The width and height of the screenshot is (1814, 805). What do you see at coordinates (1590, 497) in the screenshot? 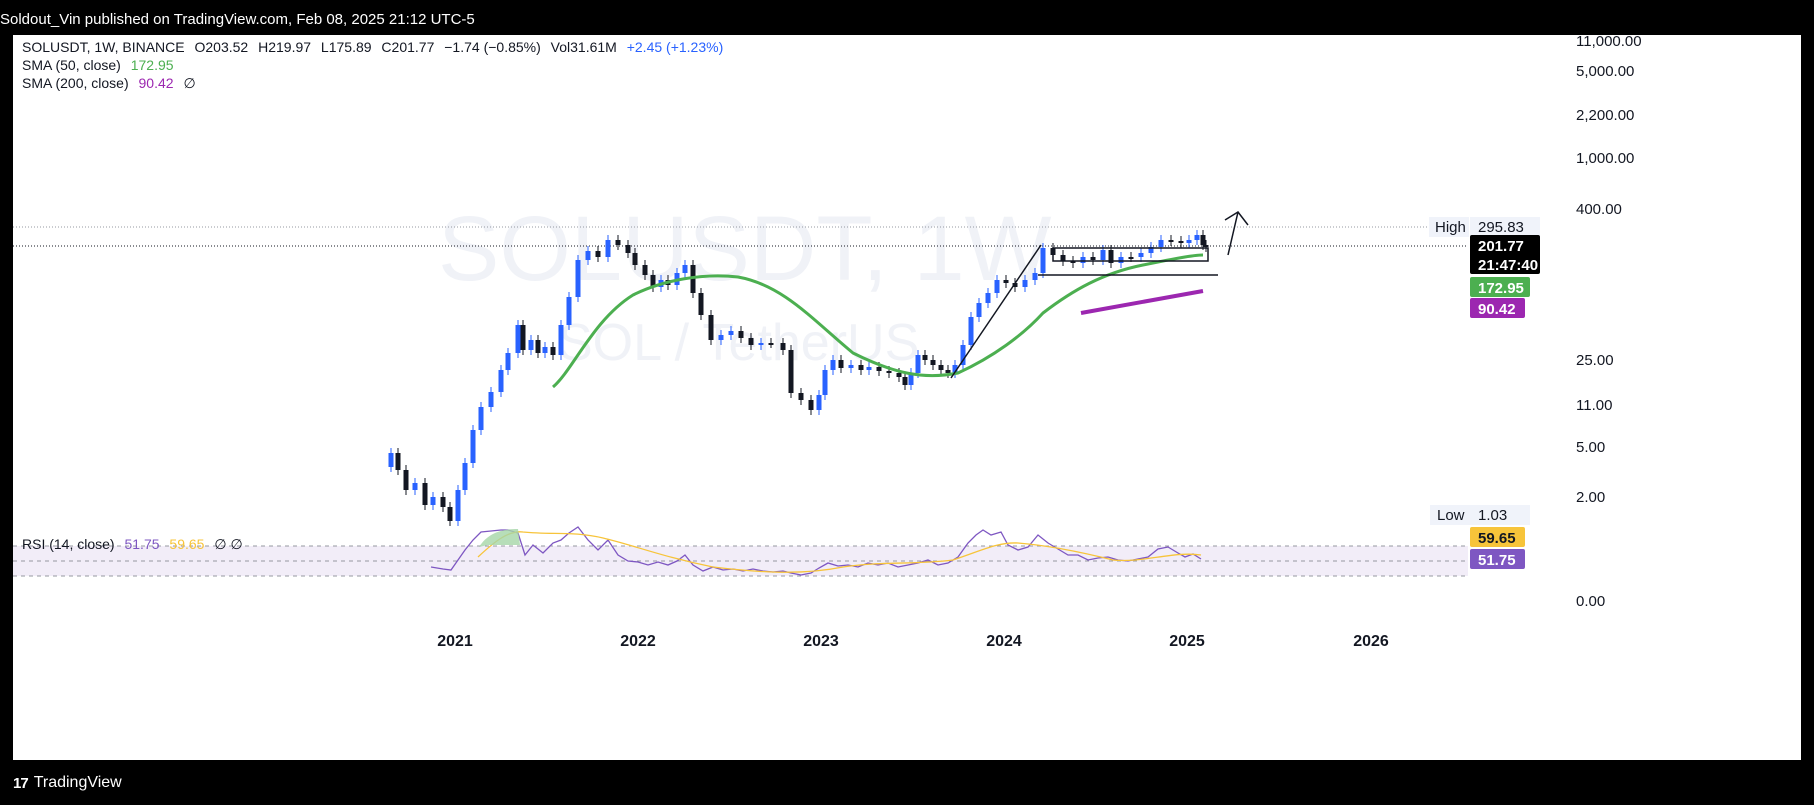
I see `price-axis-label: 2.00` at bounding box center [1590, 497].